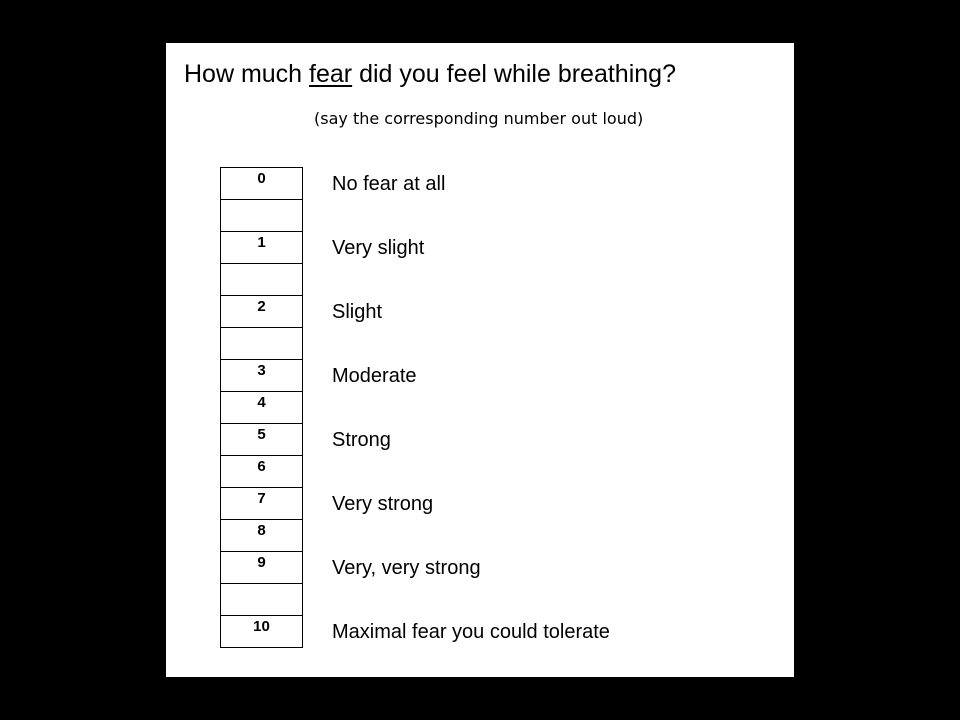  I want to click on scale-label: Moderate, so click(374, 376).